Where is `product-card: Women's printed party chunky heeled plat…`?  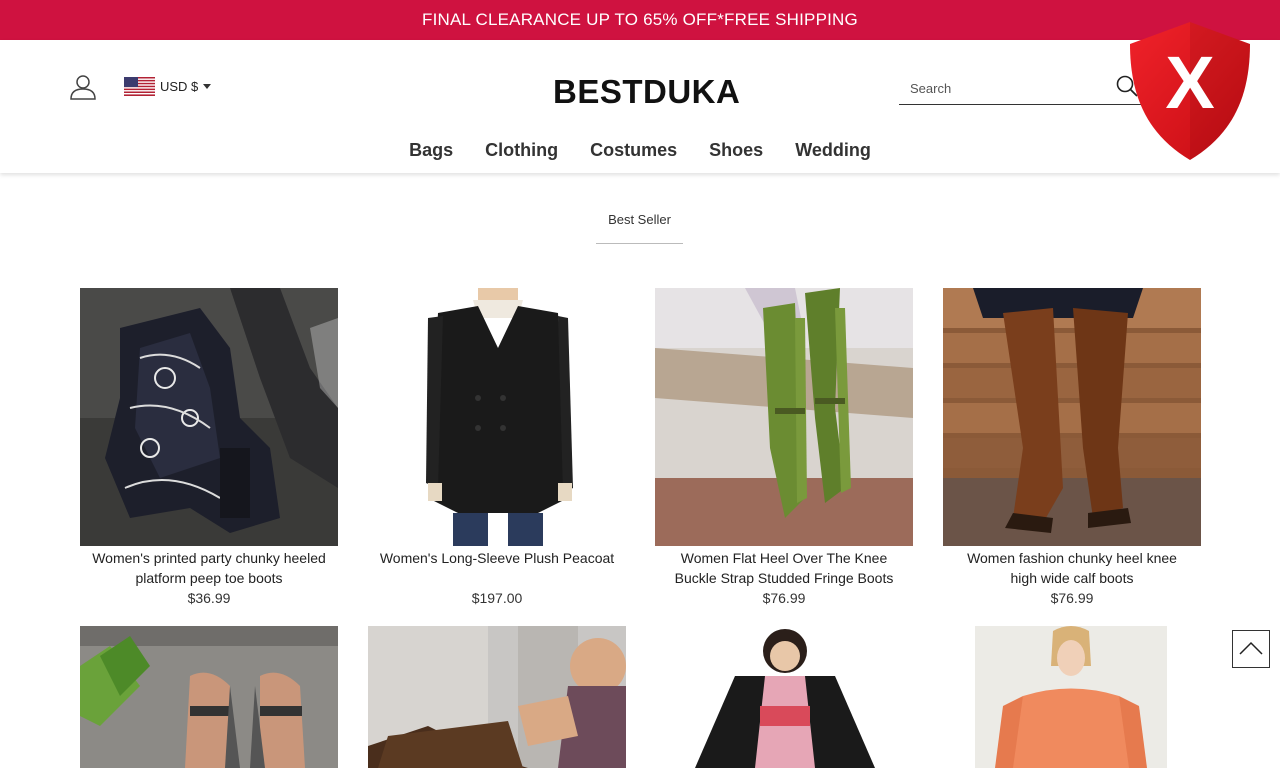 product-card: Women's printed party chunky heeled plat… is located at coordinates (209, 448).